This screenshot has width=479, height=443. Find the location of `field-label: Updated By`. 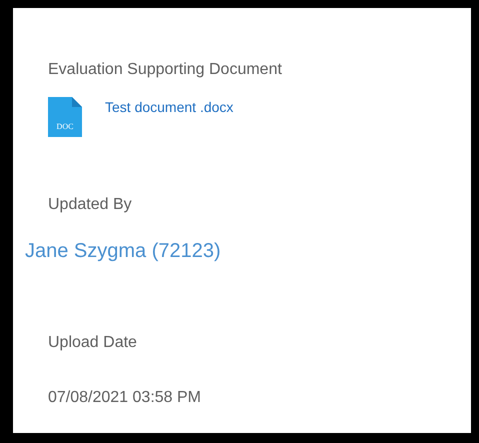

field-label: Updated By is located at coordinates (90, 205).